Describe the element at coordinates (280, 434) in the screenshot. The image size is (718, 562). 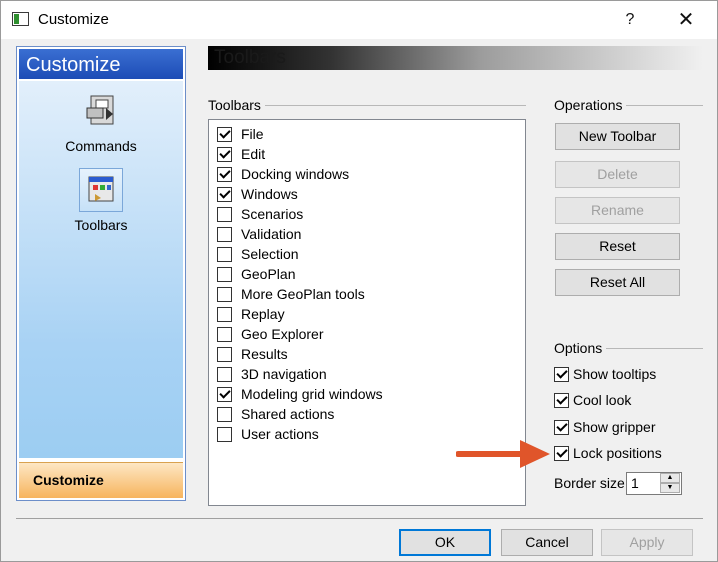
I see `list-item-label: User actions` at that location.